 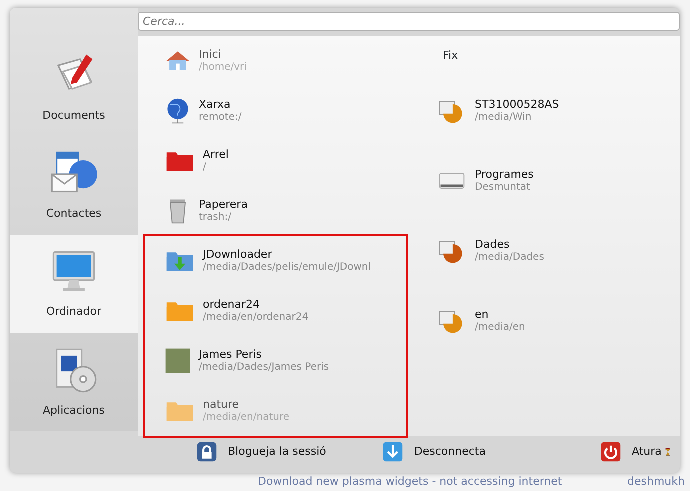 What do you see at coordinates (275, 411) in the screenshot?
I see `place-item: nature /media/en/nature` at bounding box center [275, 411].